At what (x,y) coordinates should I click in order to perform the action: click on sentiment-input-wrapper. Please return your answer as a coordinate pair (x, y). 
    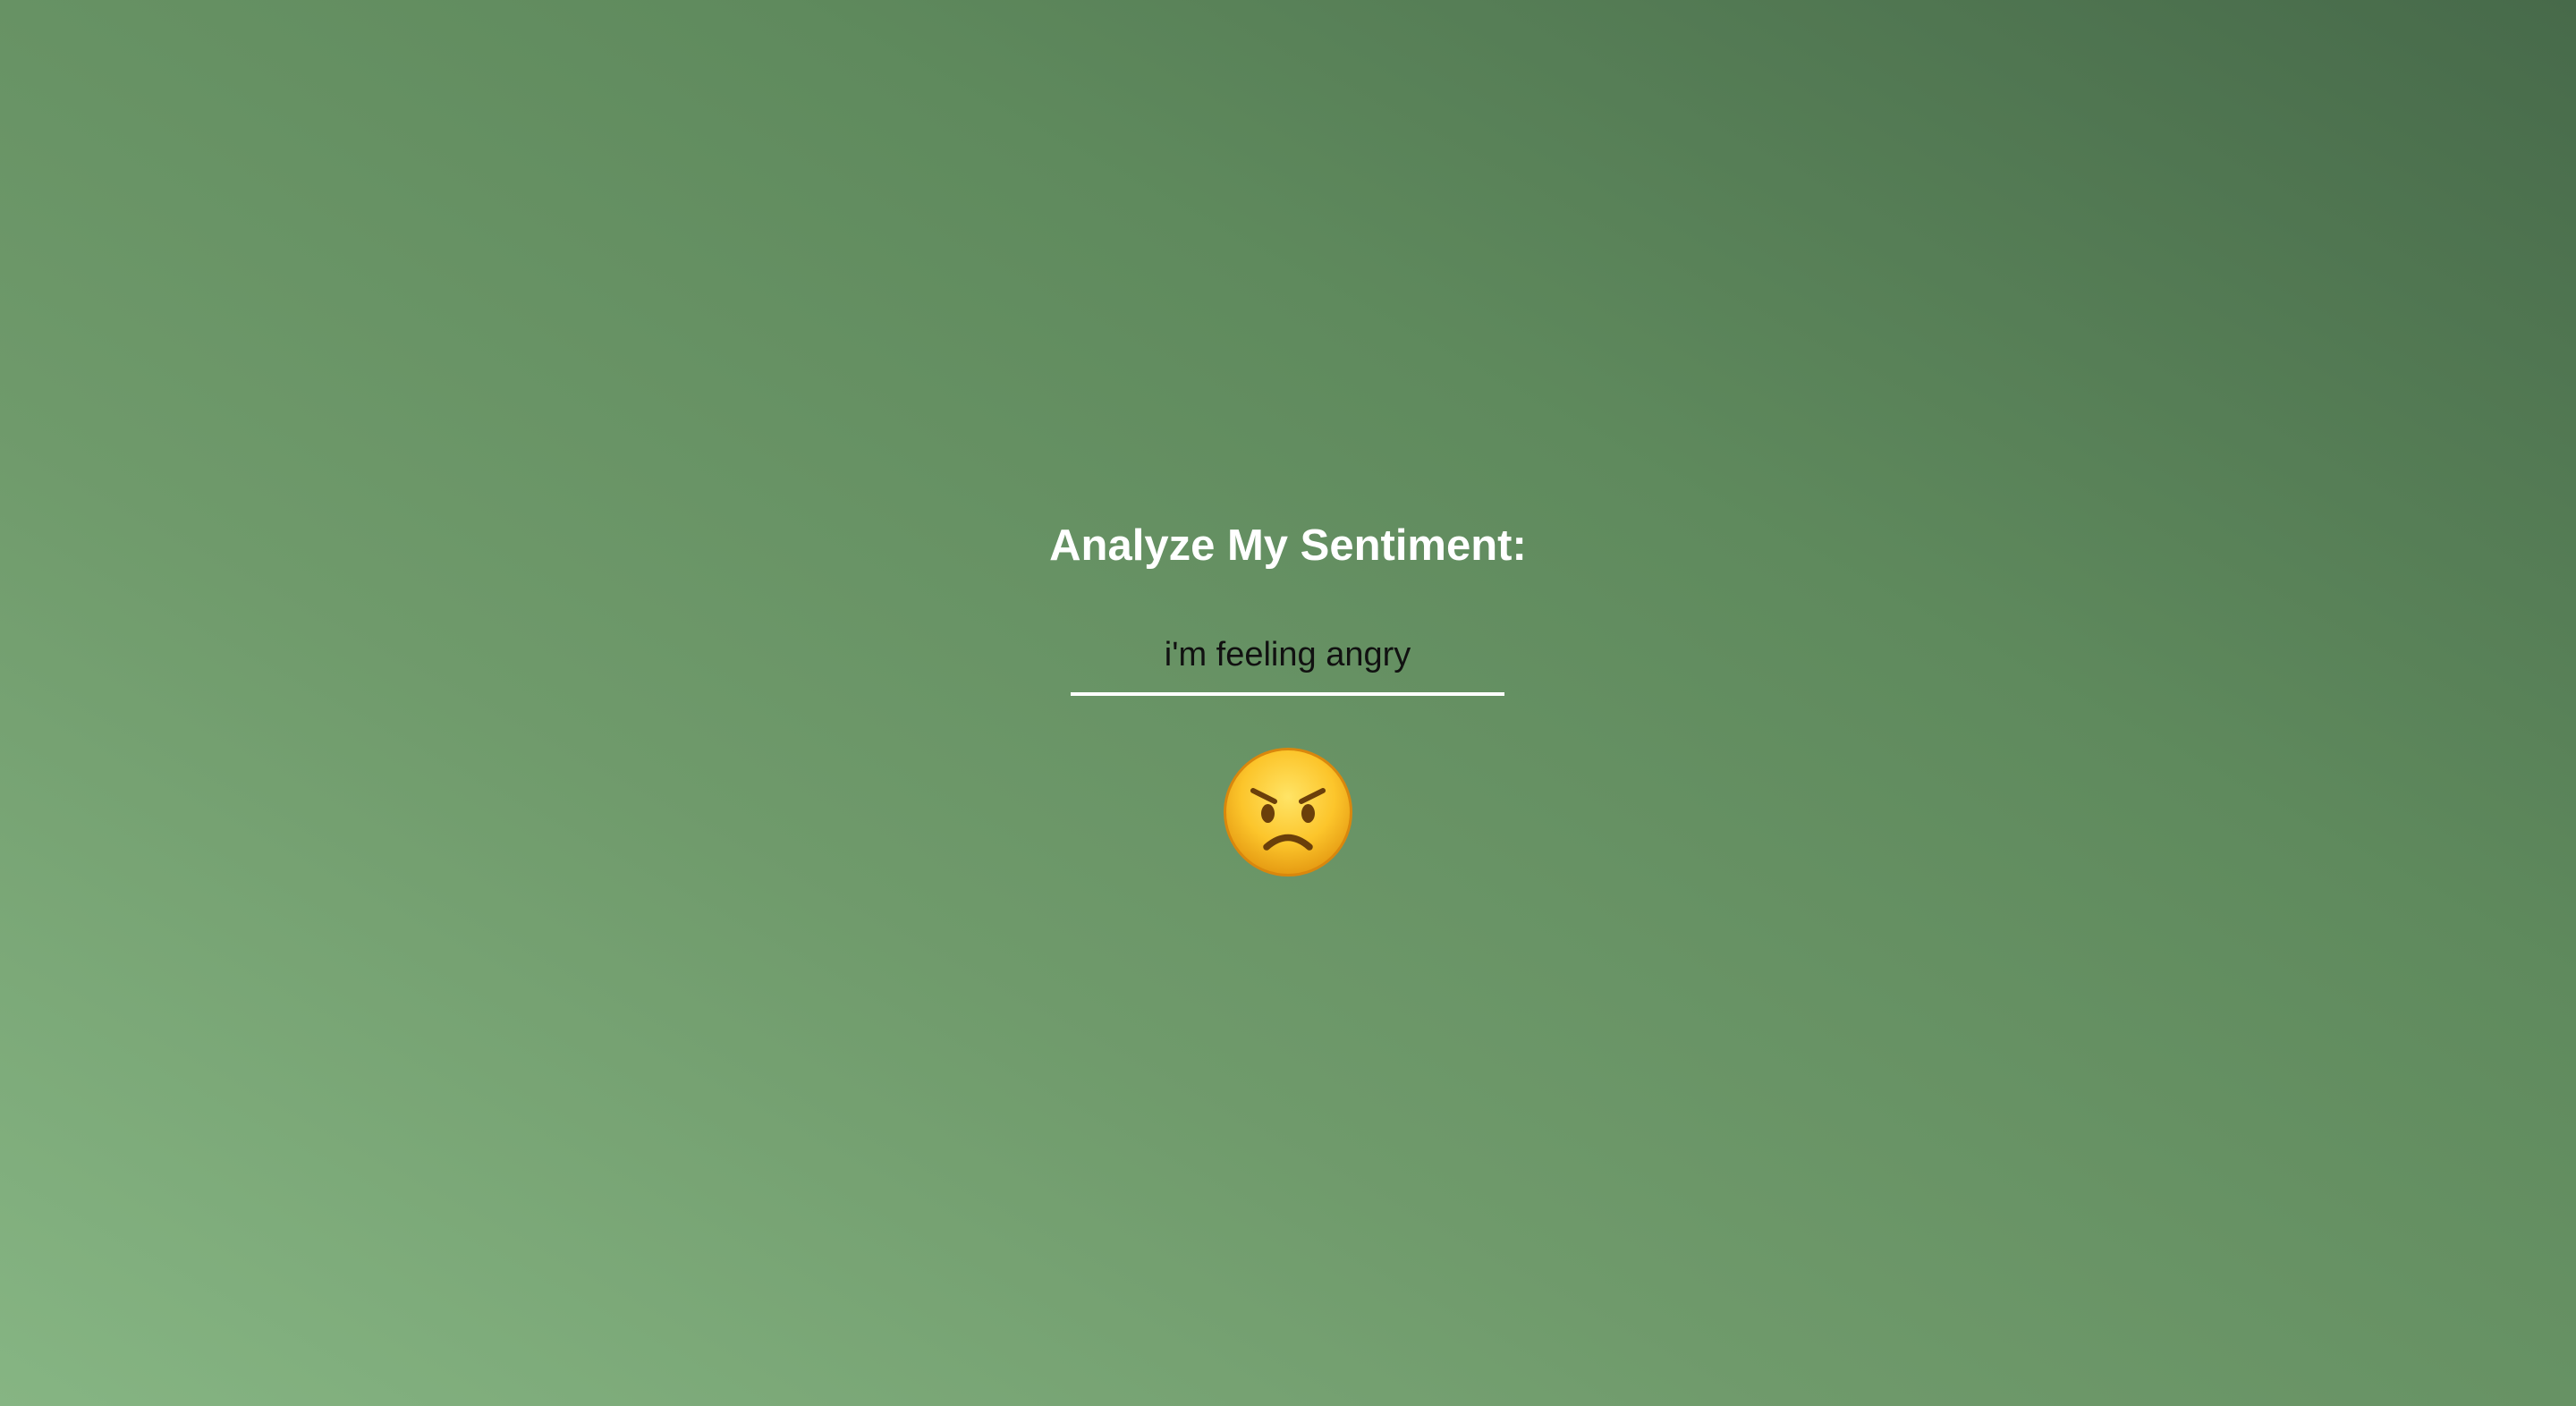
    Looking at the image, I should click on (1287, 658).